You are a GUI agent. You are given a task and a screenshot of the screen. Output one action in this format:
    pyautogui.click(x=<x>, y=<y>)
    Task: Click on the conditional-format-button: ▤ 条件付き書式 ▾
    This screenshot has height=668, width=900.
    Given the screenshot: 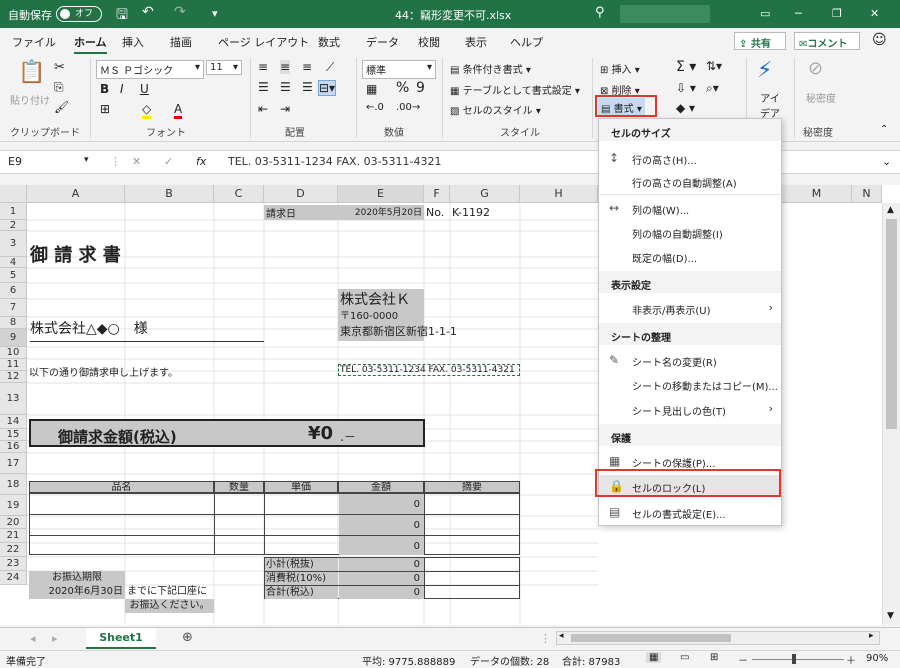 What is the action you would take?
    pyautogui.click(x=490, y=68)
    